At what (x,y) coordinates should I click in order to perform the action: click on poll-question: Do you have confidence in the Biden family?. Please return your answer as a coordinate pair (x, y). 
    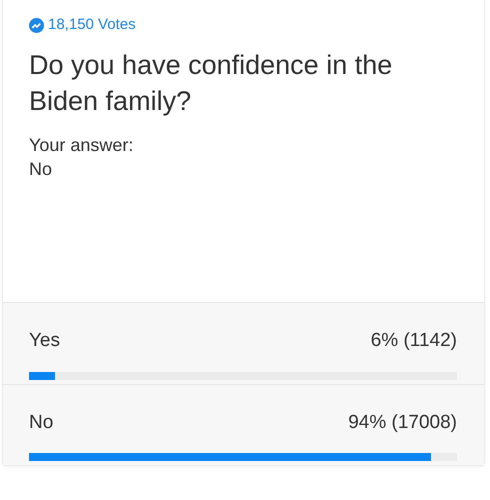
    Looking at the image, I should click on (211, 83).